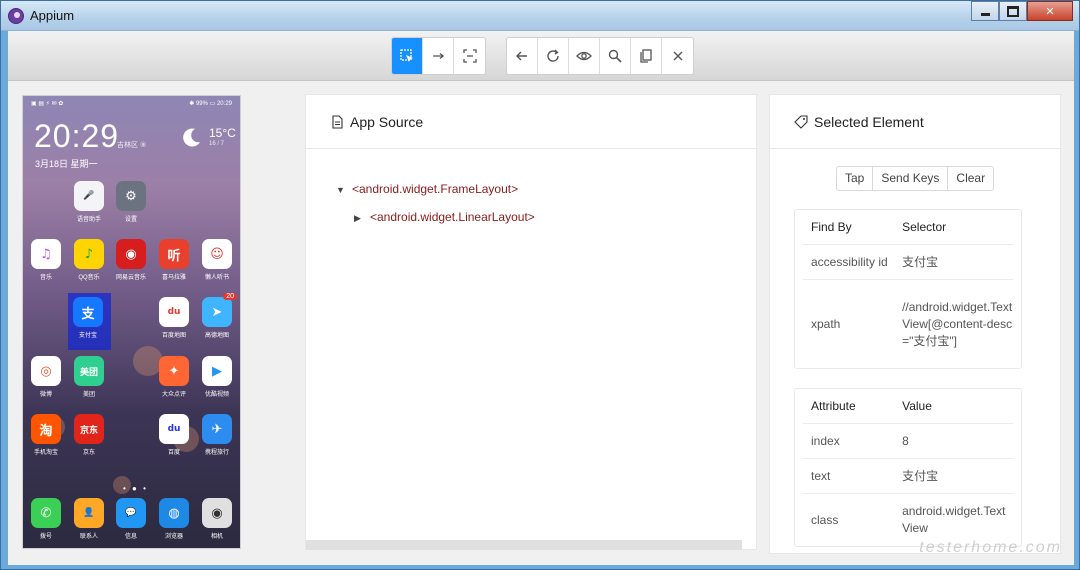  I want to click on column-header: Find By, so click(831, 227).